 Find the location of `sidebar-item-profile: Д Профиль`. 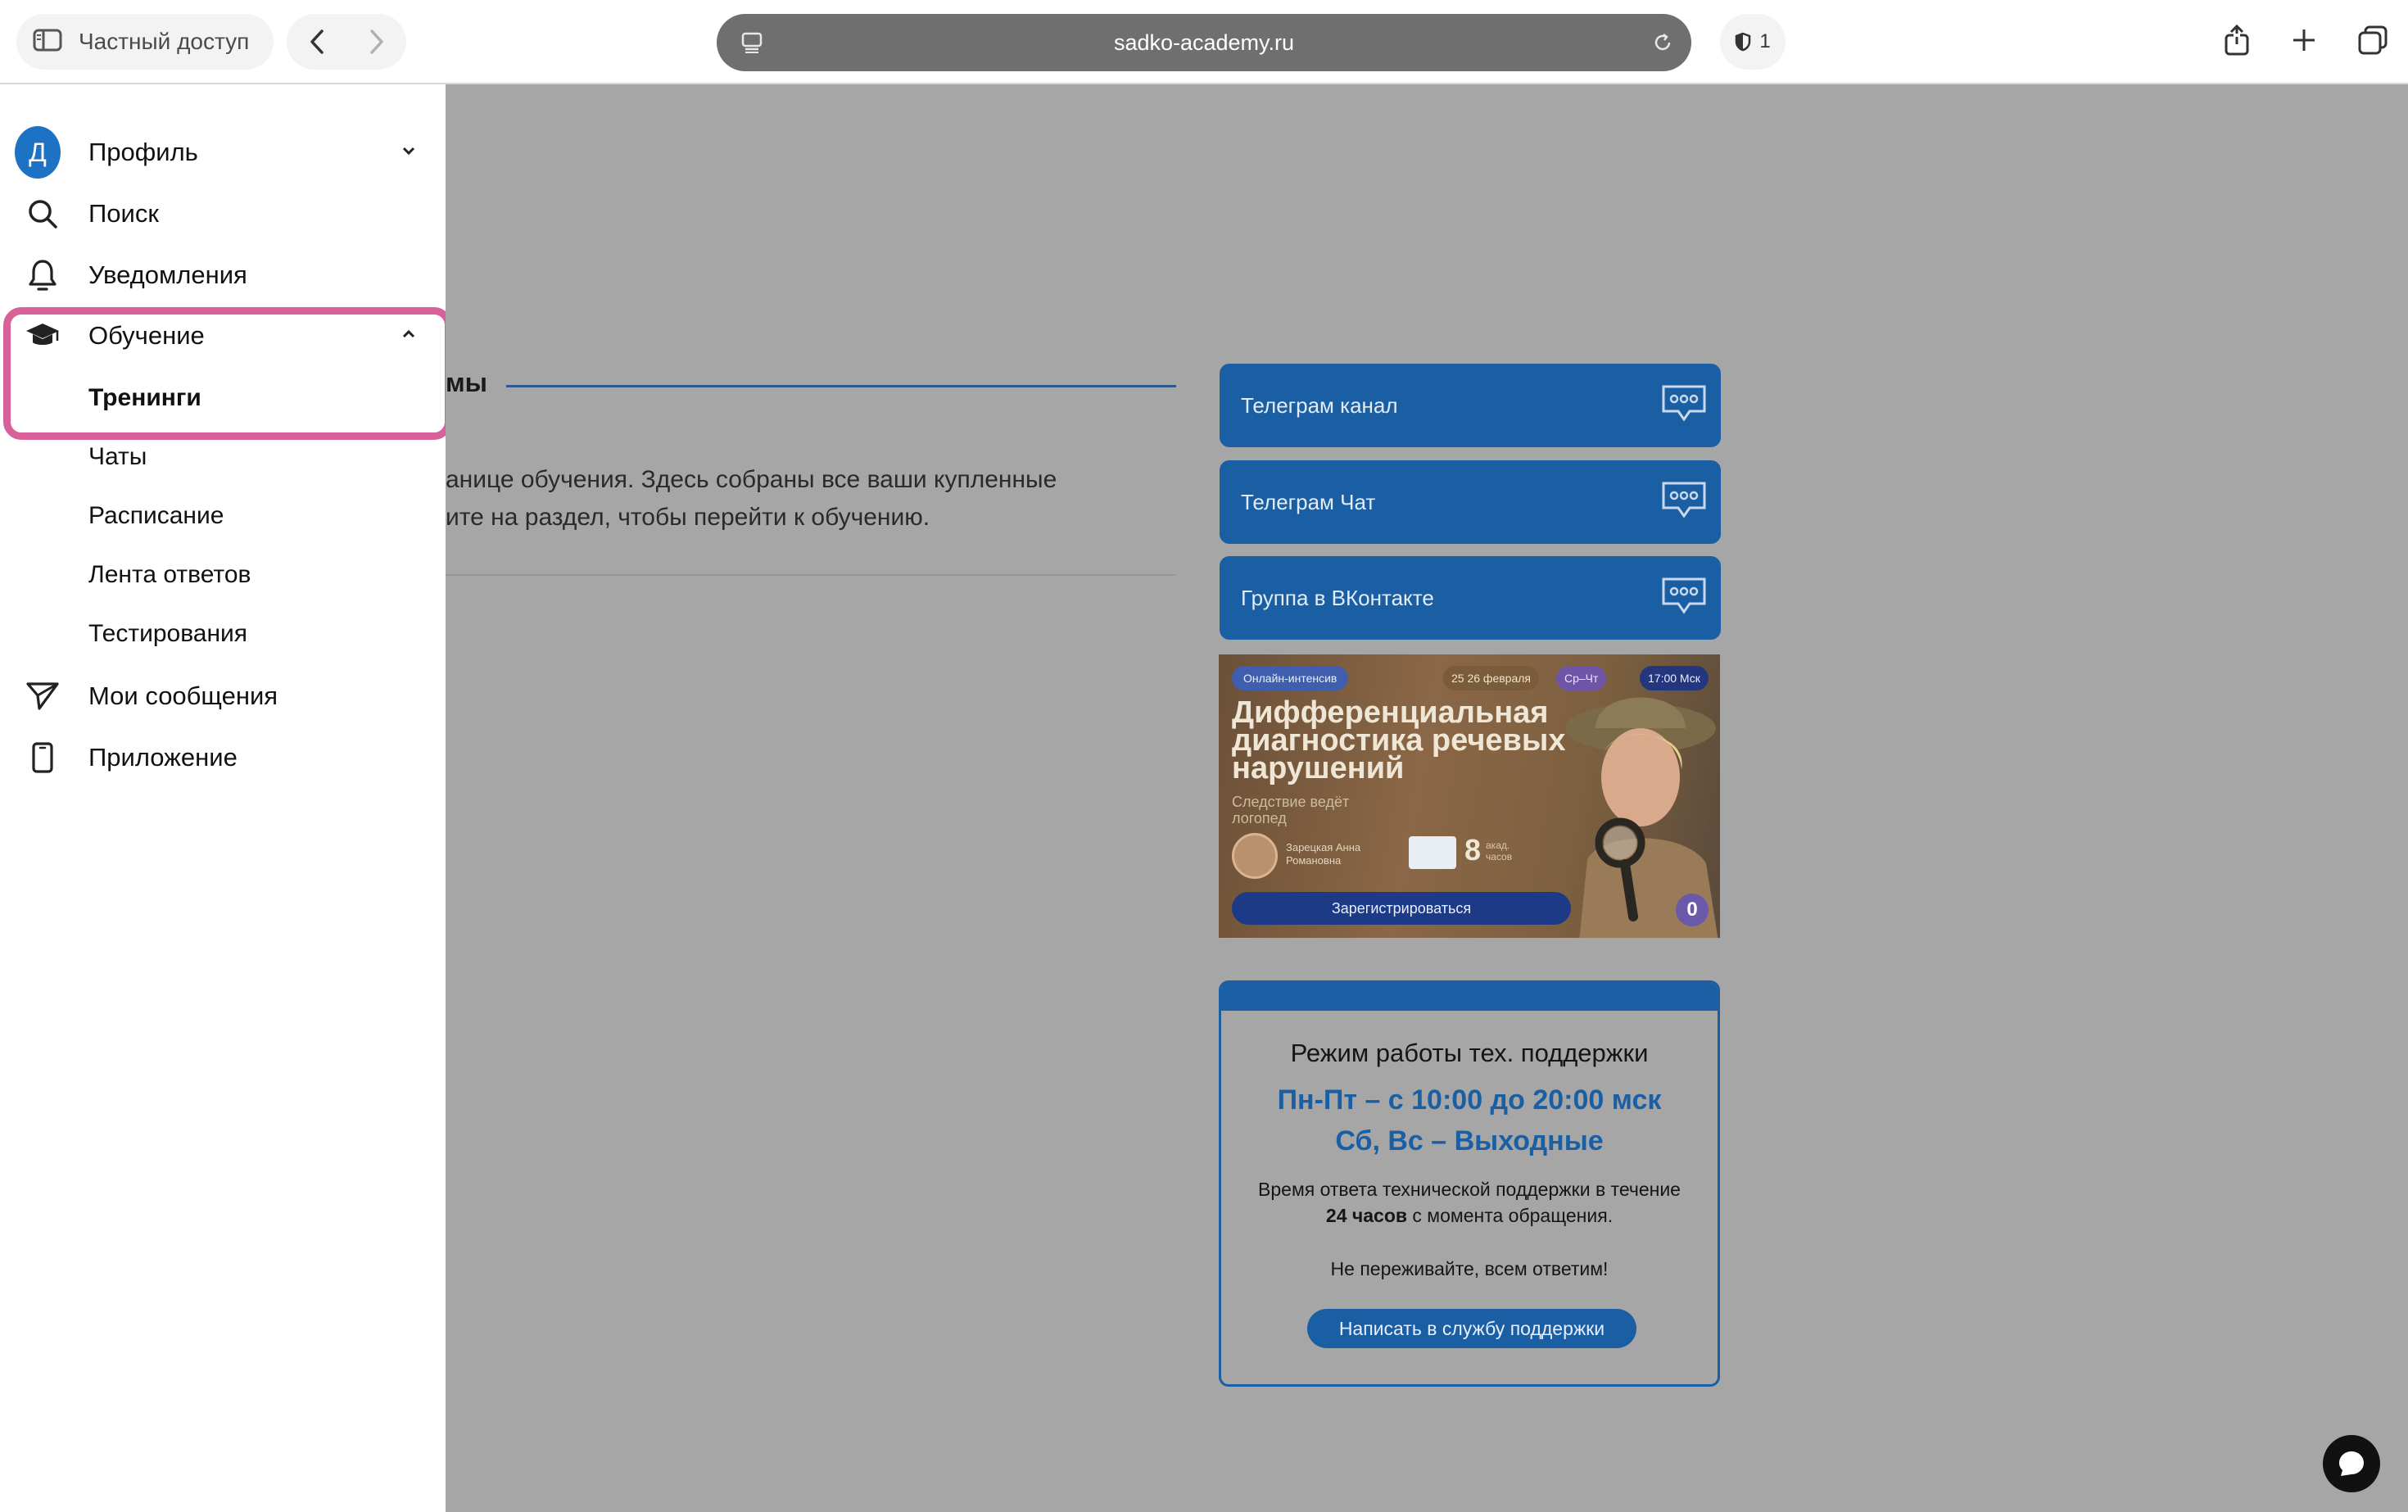

sidebar-item-profile: Д Профиль is located at coordinates (223, 152).